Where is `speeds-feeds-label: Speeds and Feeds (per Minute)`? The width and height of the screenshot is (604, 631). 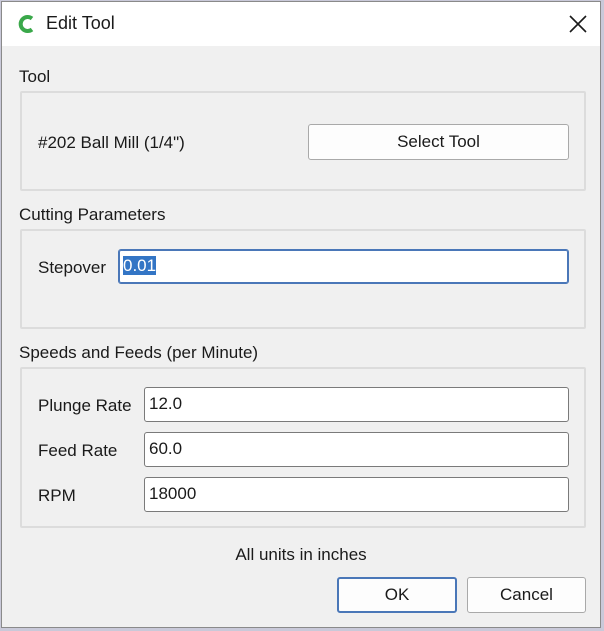
speeds-feeds-label: Speeds and Feeds (per Minute) is located at coordinates (139, 352).